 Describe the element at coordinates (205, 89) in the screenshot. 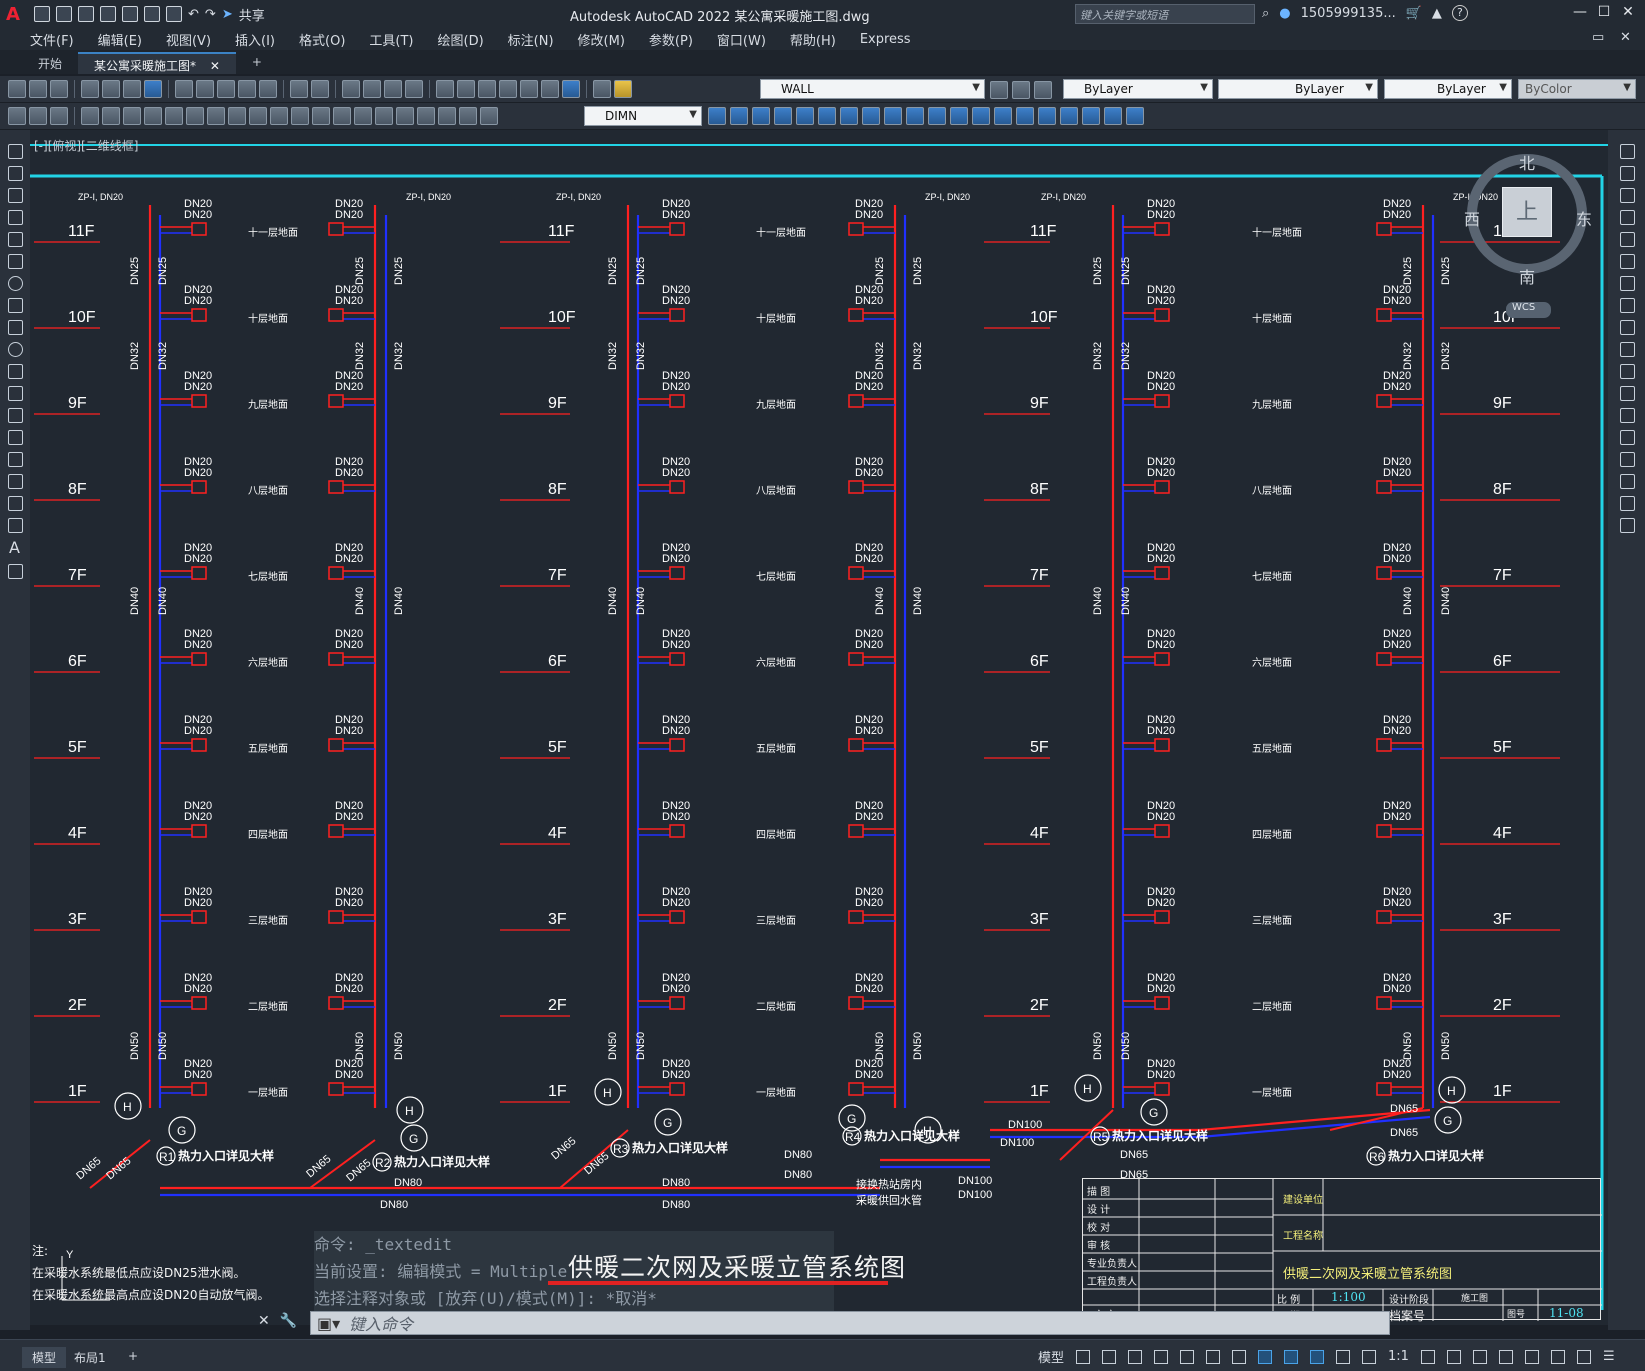

I see `copy-icon` at that location.